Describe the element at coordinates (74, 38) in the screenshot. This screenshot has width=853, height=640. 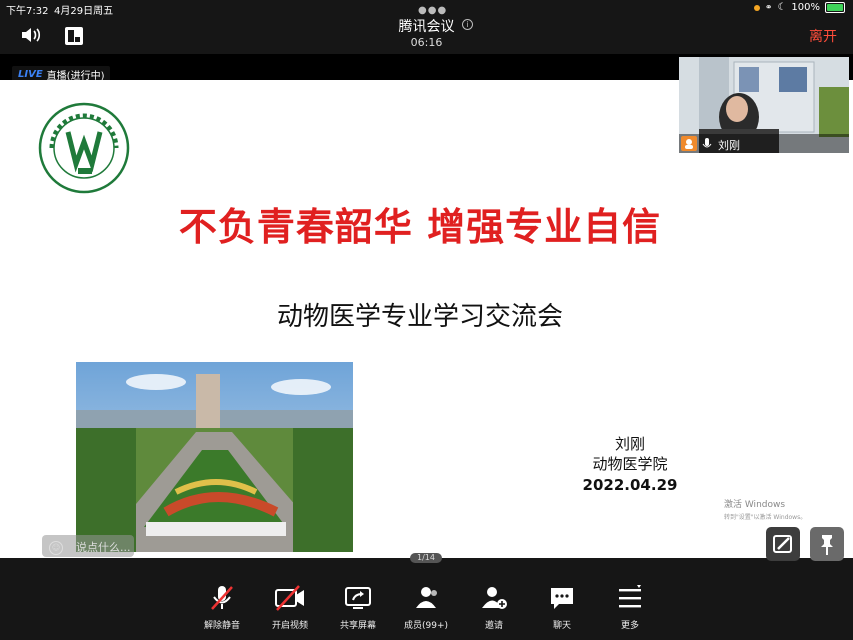
I see `layout-switch-icon` at that location.